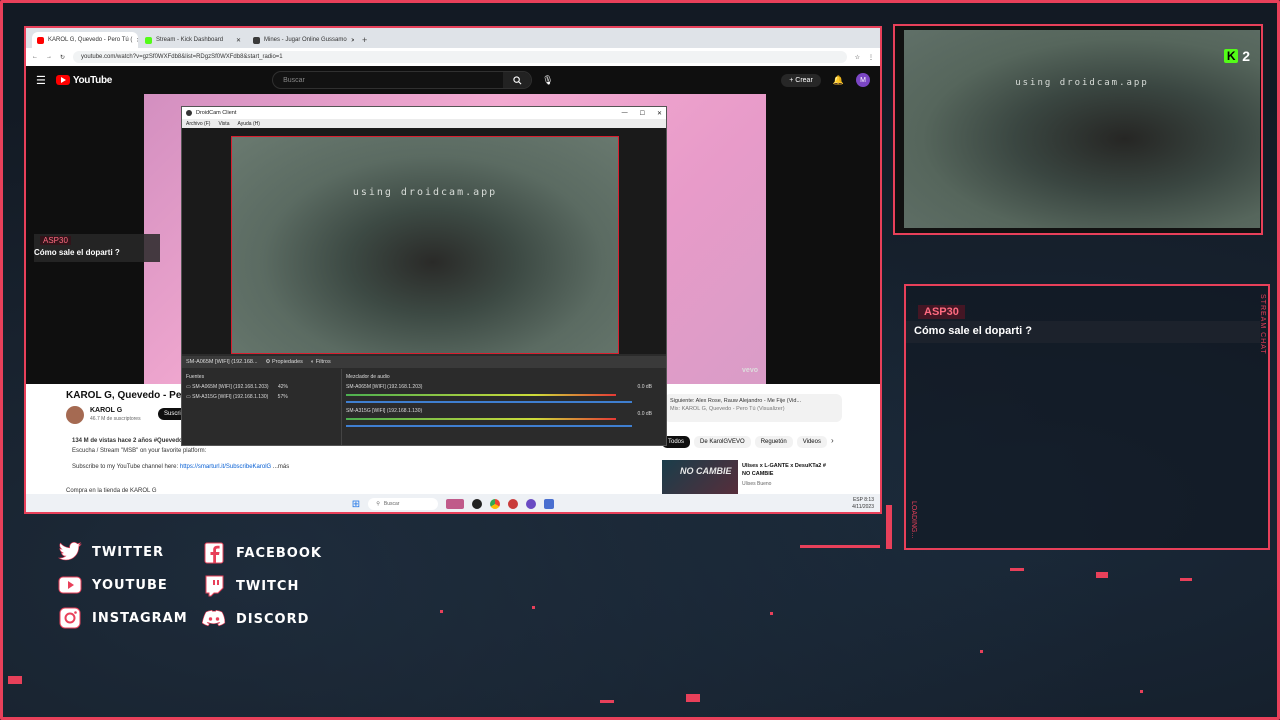 This screenshot has height=720, width=1280. I want to click on windows-start-icon: ⊞, so click(356, 504).